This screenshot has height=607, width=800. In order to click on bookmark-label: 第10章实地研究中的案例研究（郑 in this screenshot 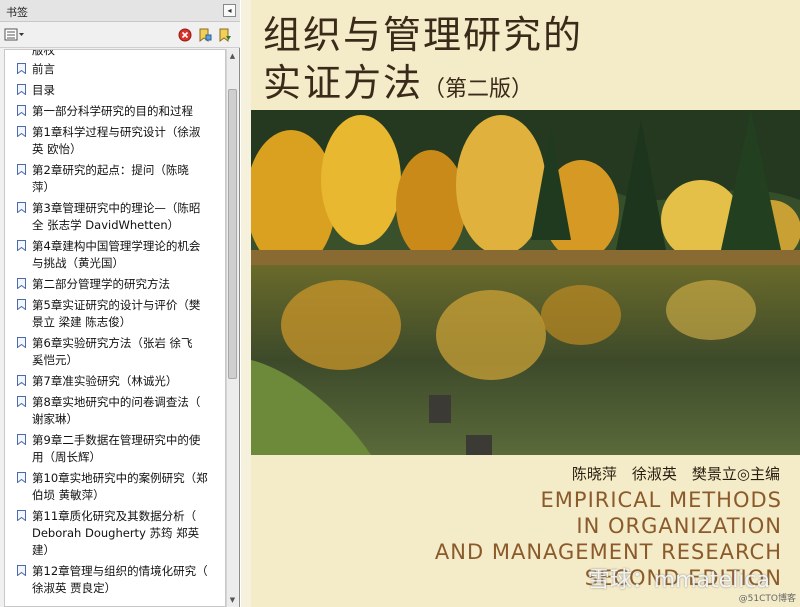, I will do `click(120, 478)`.